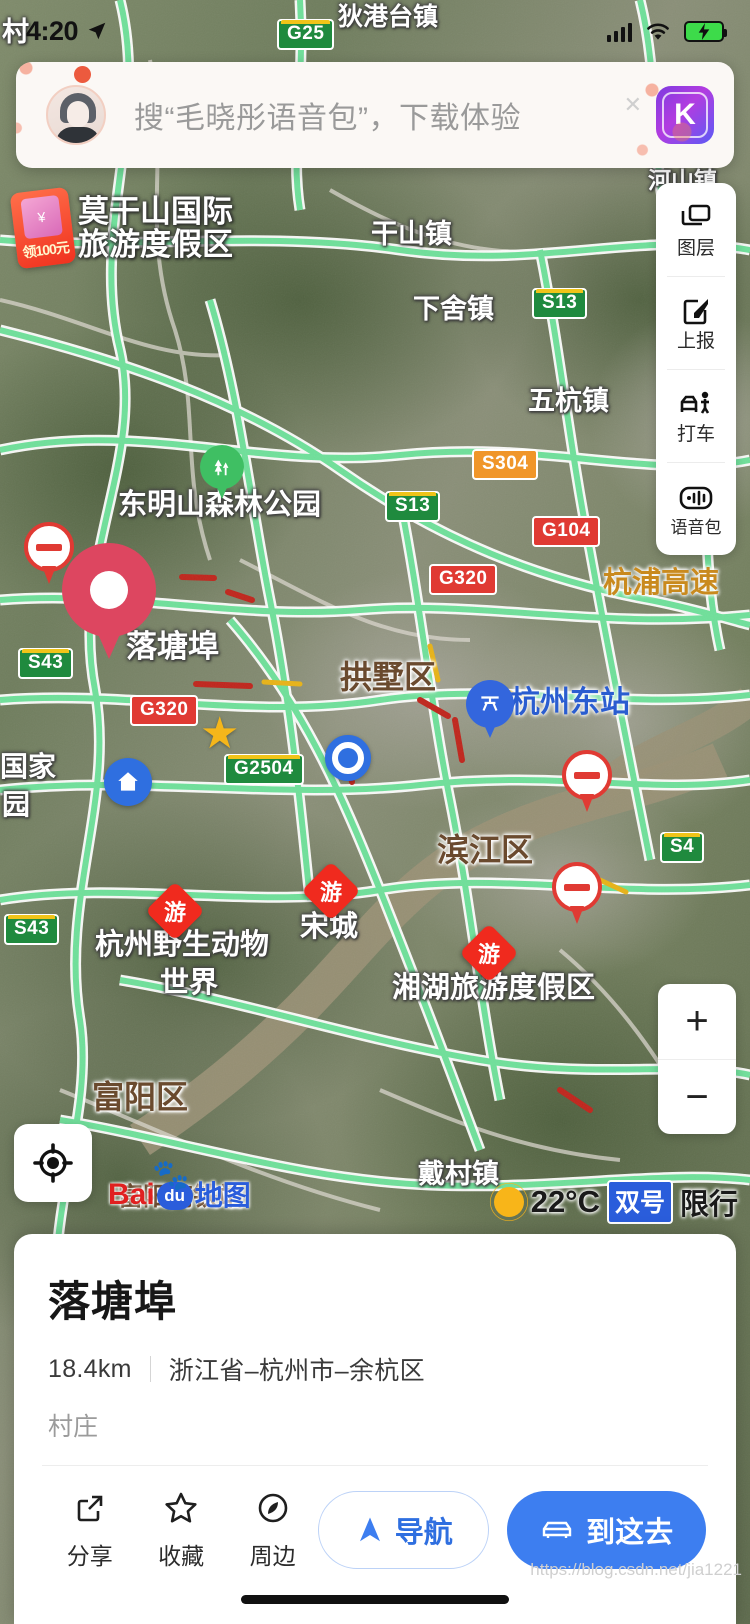 Image resolution: width=750 pixels, height=1624 pixels. I want to click on coupon-amount: 领100元, so click(45, 250).